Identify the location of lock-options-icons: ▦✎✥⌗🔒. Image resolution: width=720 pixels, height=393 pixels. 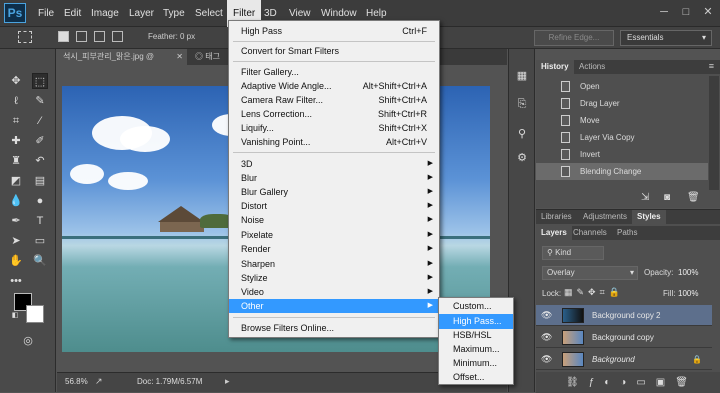
(594, 292).